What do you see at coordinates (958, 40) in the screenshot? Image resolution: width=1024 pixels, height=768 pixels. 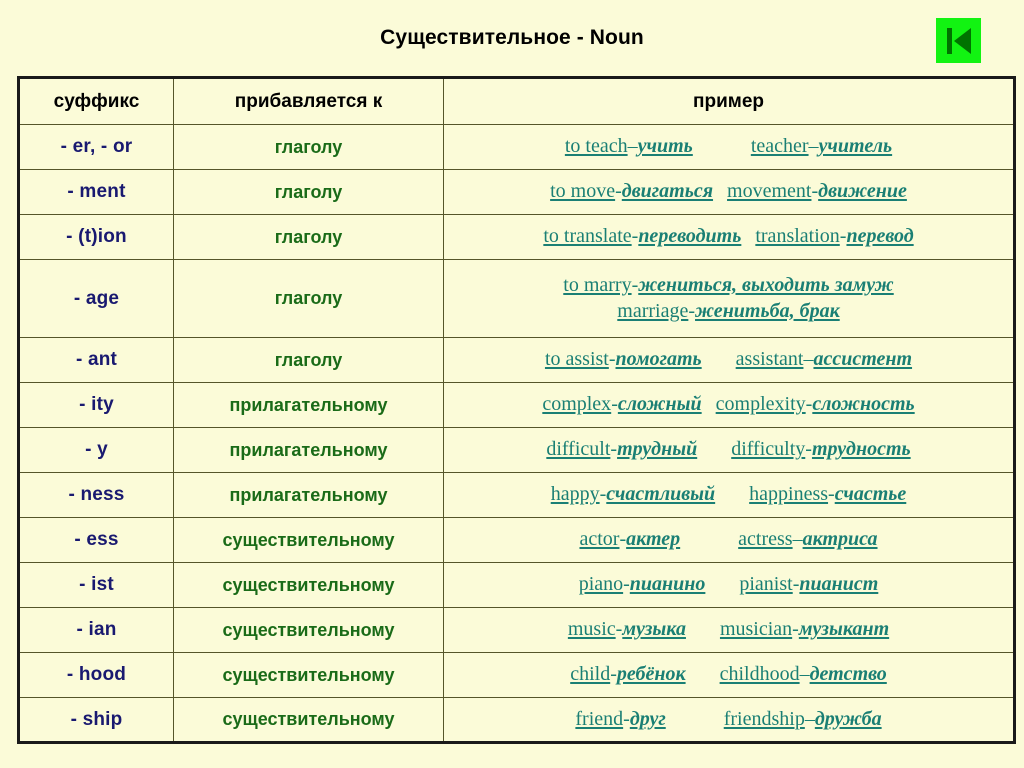 I see `skip-to-start-icon` at bounding box center [958, 40].